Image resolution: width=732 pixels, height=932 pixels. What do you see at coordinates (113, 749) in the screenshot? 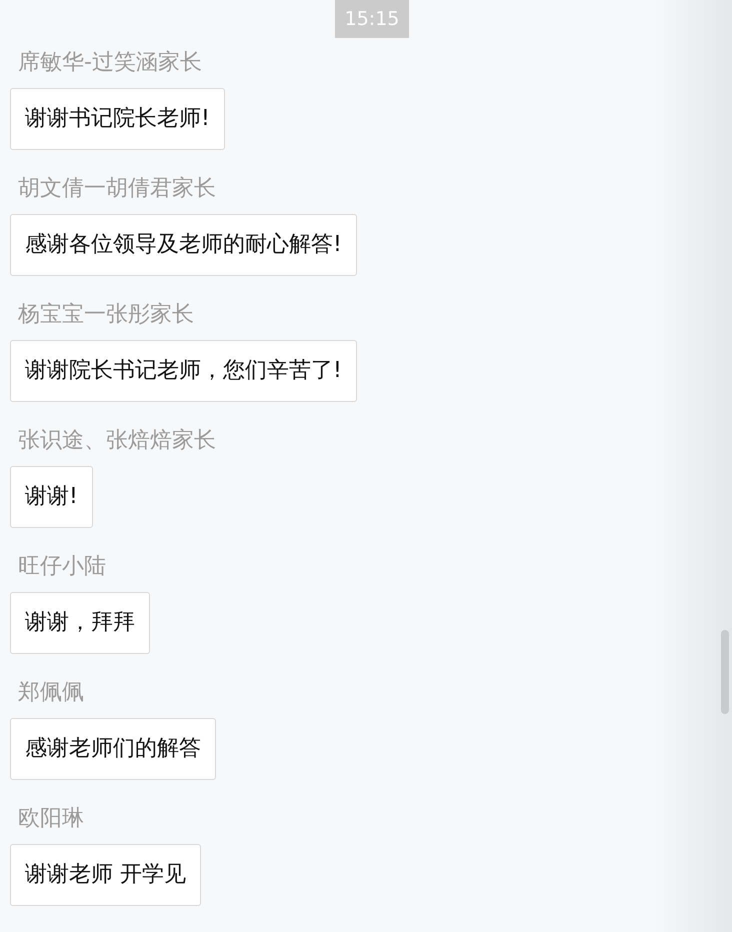
I see `message-bubble: 感谢老师们的解答` at bounding box center [113, 749].